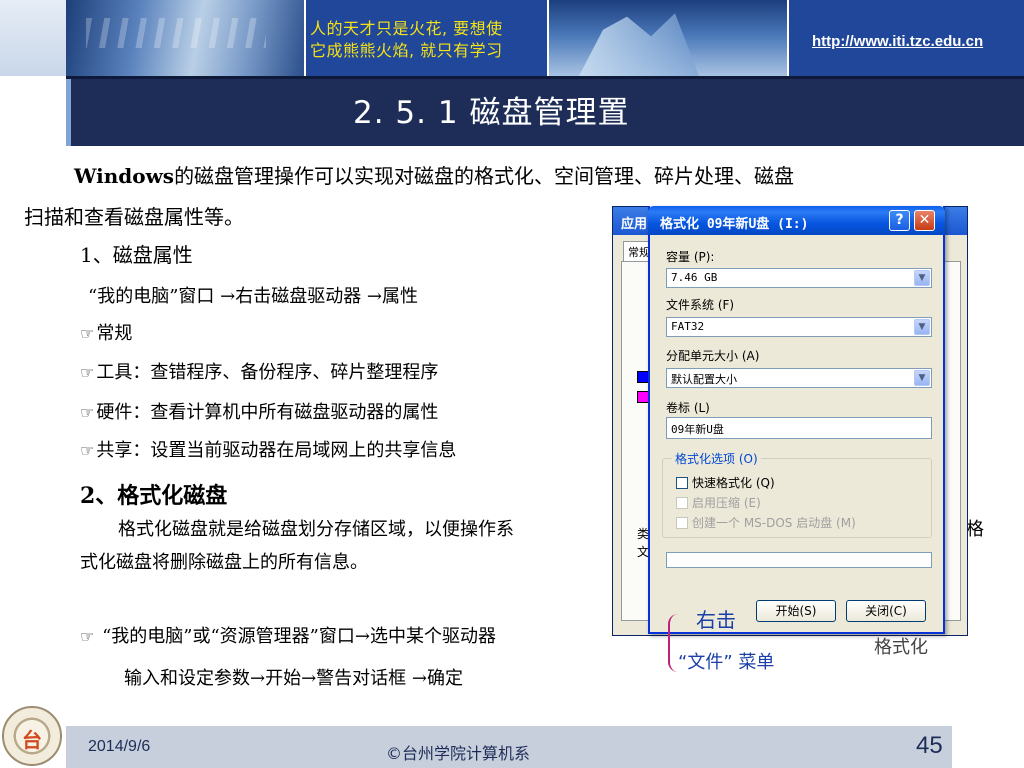  What do you see at coordinates (688, 408) in the screenshot?
I see `volume-label-label: 卷标 (L)` at bounding box center [688, 408].